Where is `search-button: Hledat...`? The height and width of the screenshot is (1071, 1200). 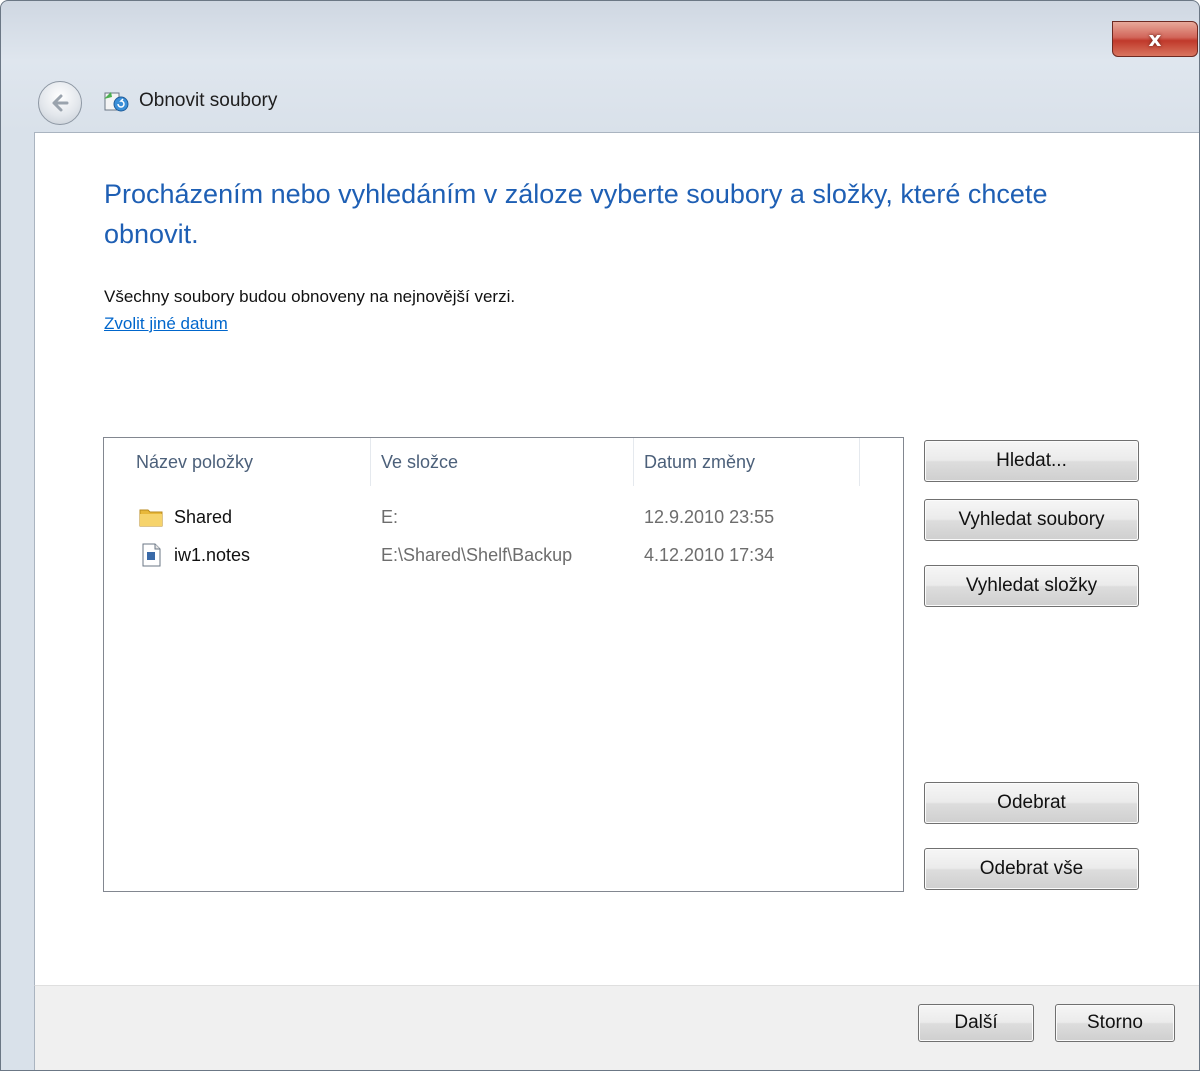
search-button: Hledat... is located at coordinates (1031, 461).